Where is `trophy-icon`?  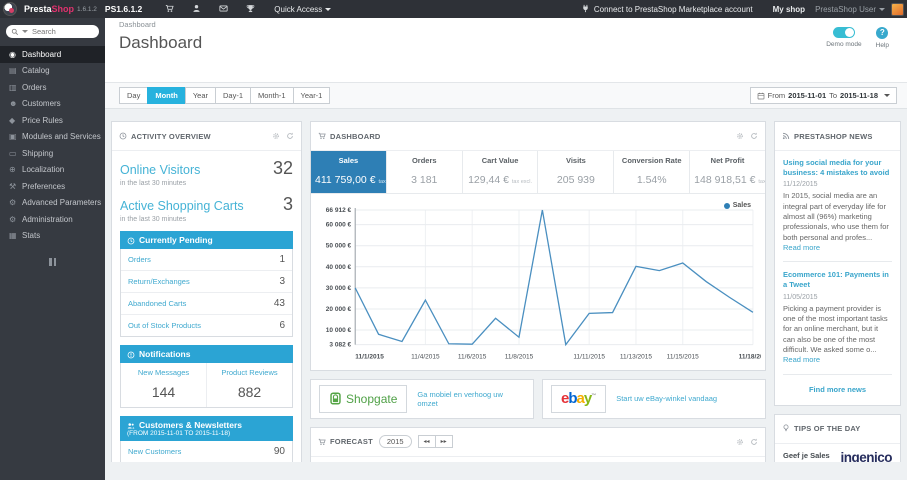 trophy-icon is located at coordinates (250, 9).